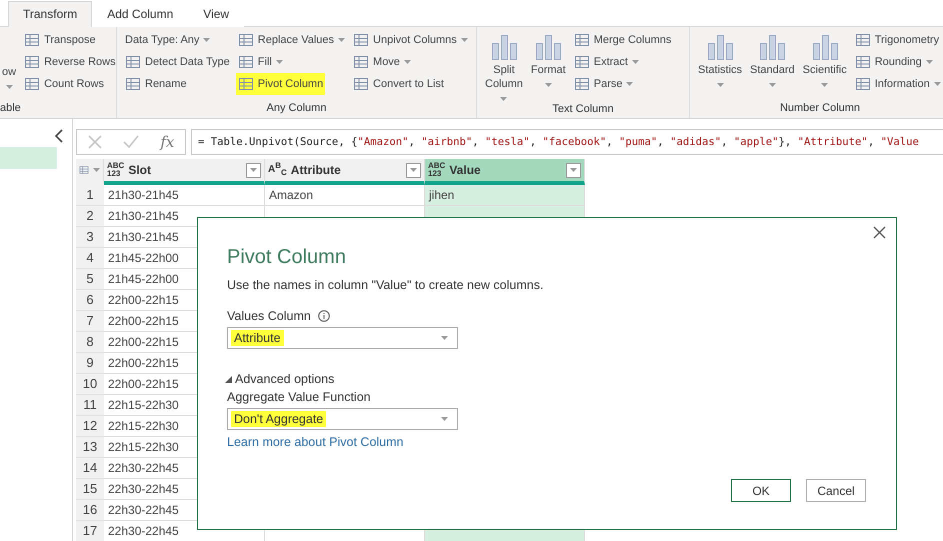 This screenshot has height=541, width=943. I want to click on ribbon-button: Move, so click(382, 62).